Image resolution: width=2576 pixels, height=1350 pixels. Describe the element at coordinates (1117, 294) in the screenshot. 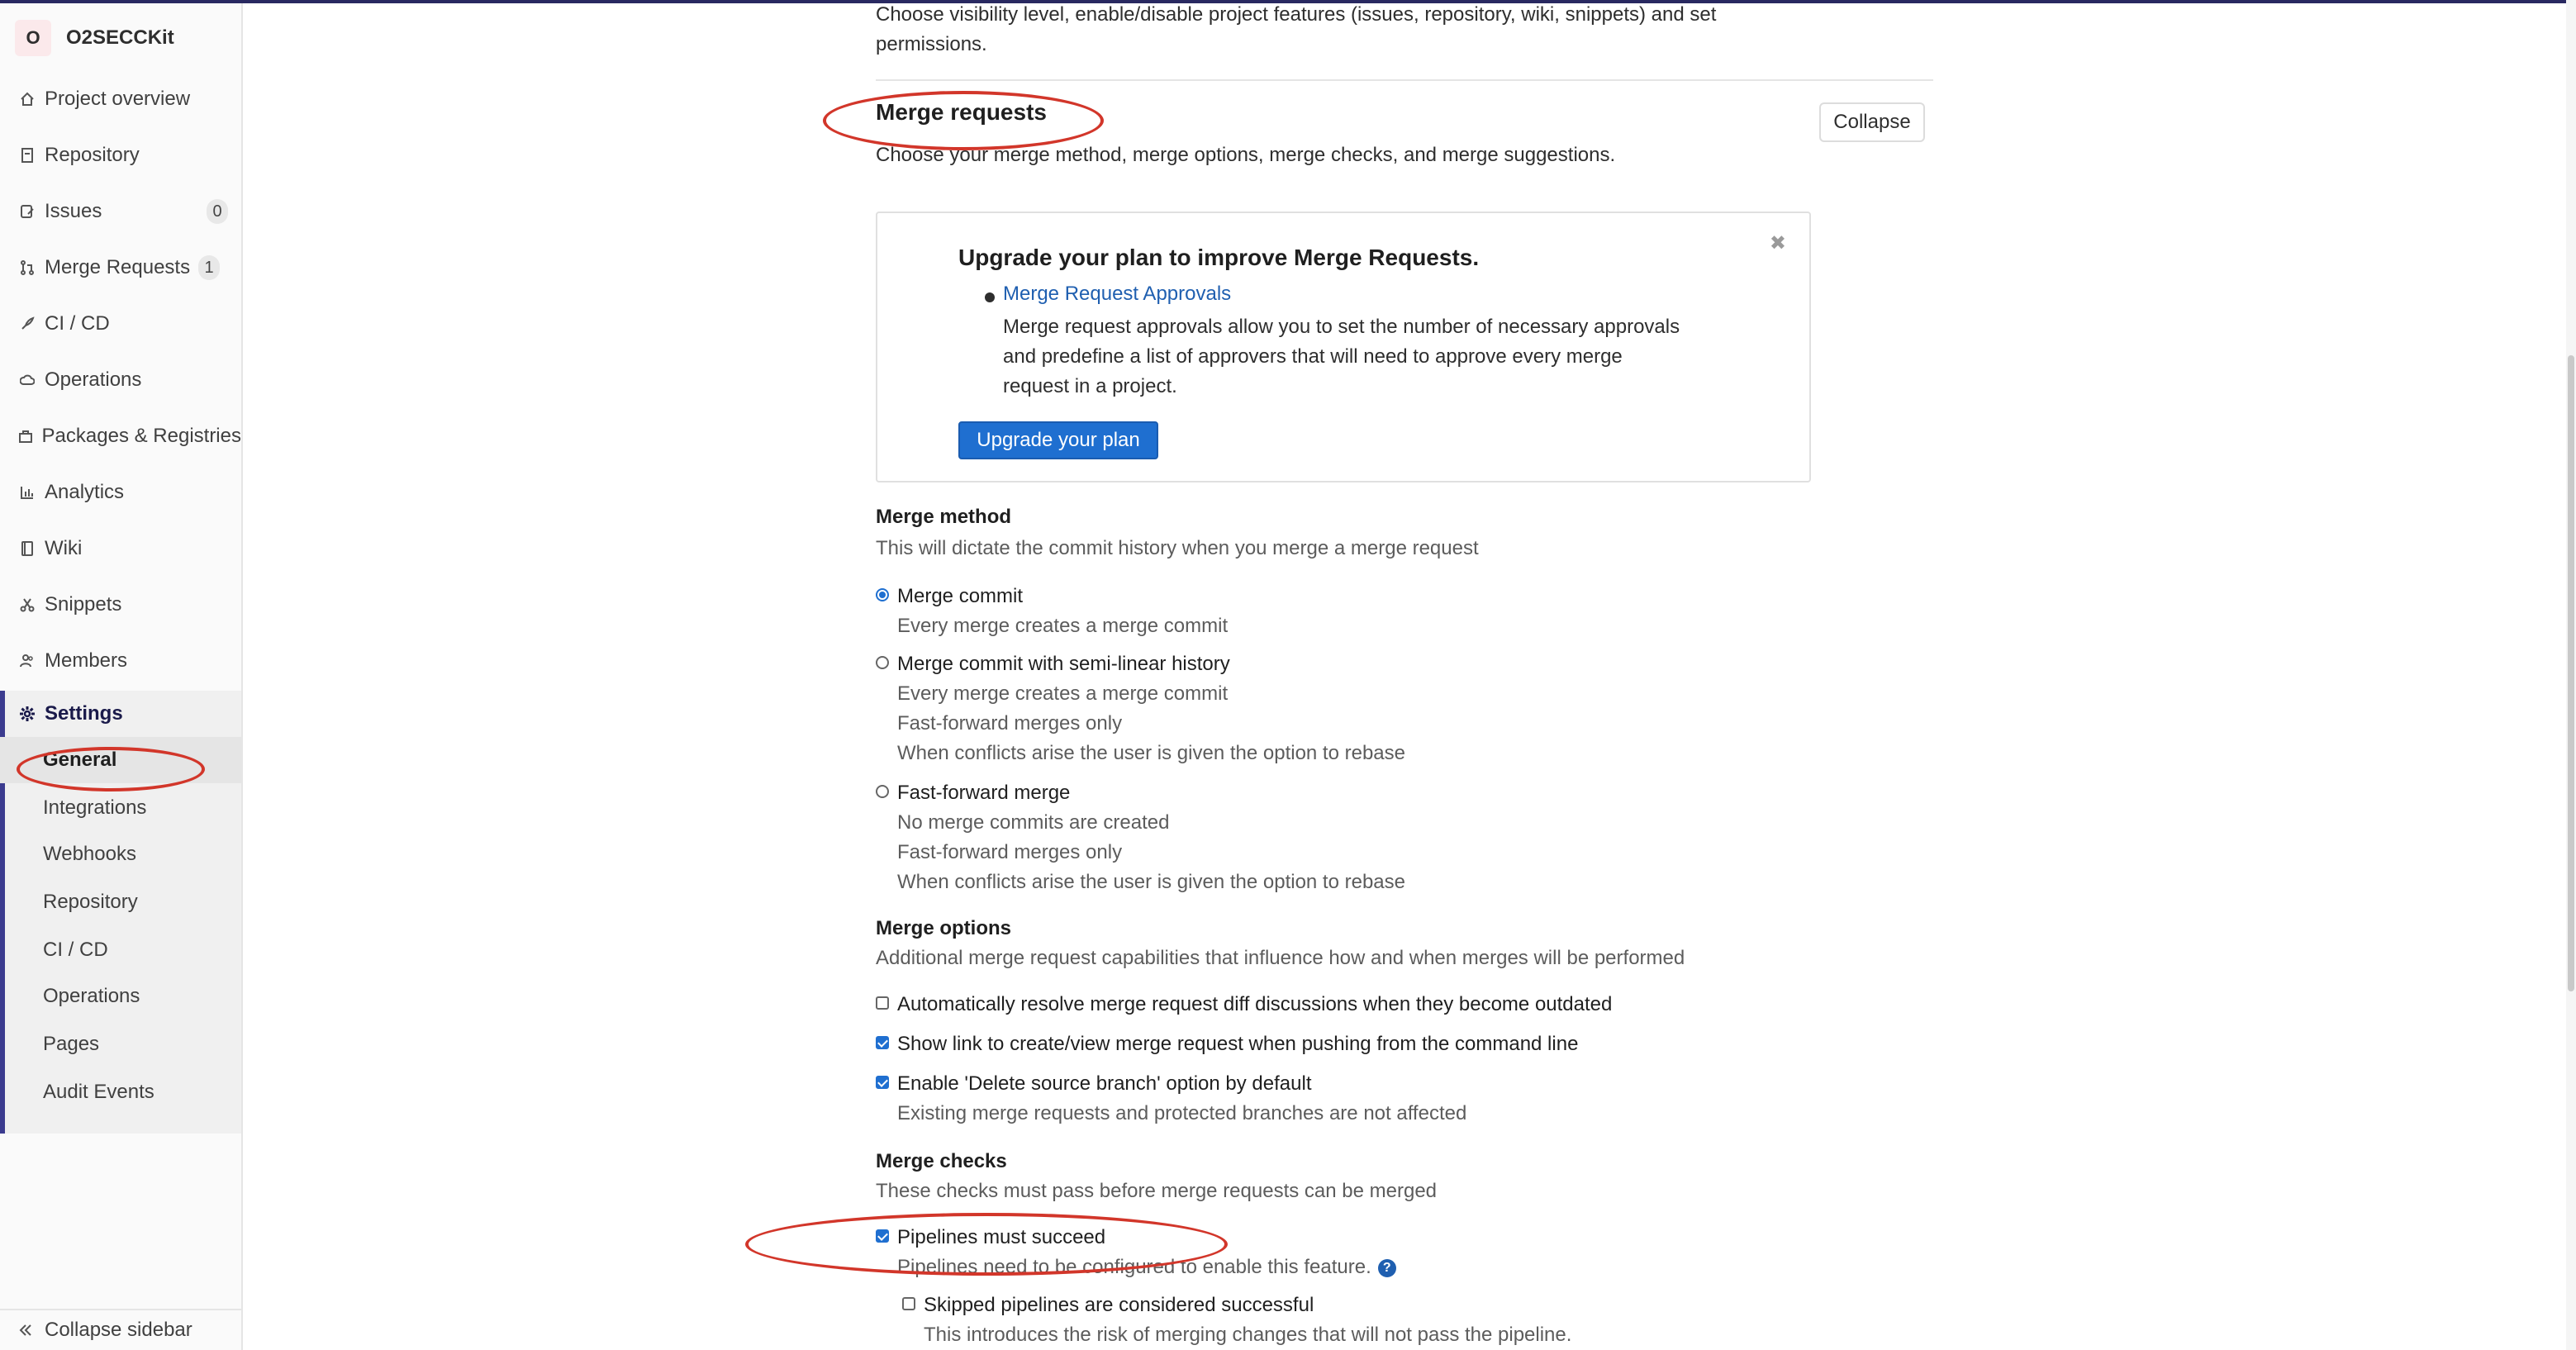

I see `merge-request-approvals-link: Merge Request Approvals` at that location.